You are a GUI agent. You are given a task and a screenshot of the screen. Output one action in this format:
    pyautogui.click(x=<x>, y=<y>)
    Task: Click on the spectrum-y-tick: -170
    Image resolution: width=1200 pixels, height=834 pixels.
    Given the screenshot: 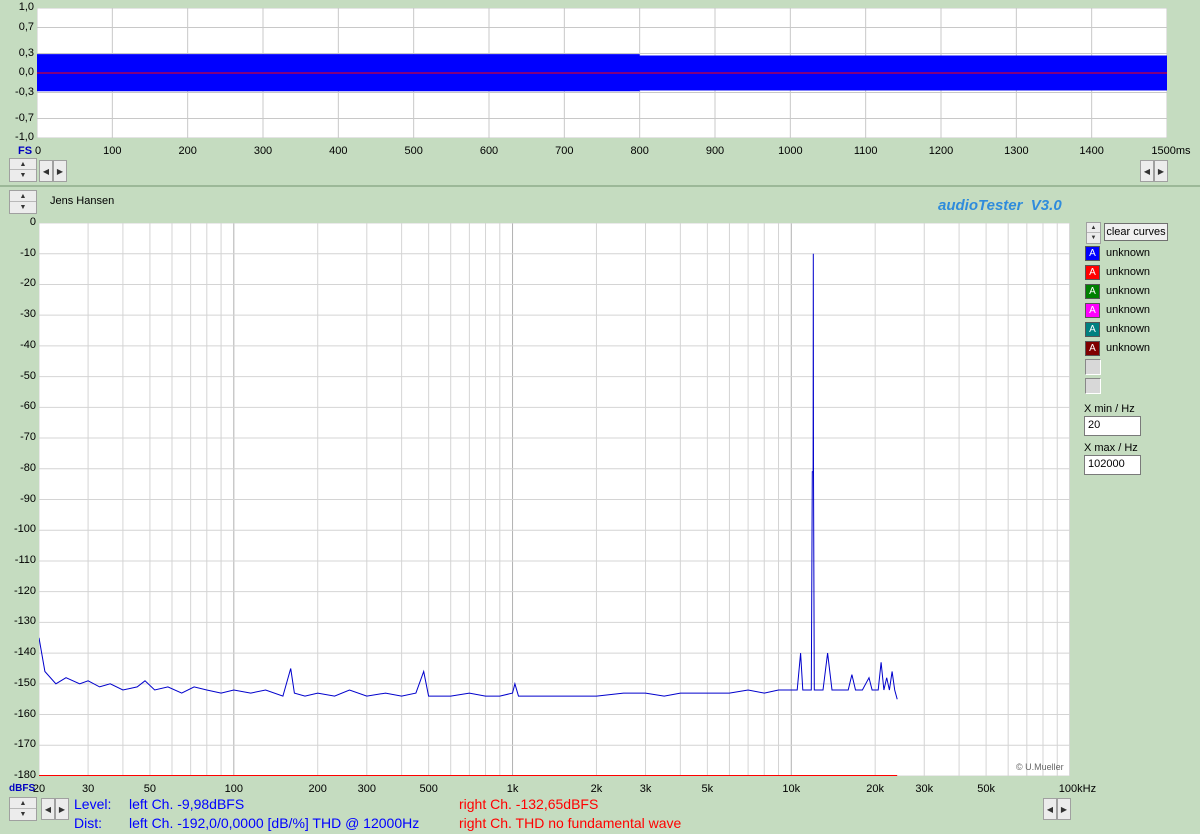 What is the action you would take?
    pyautogui.click(x=24, y=744)
    